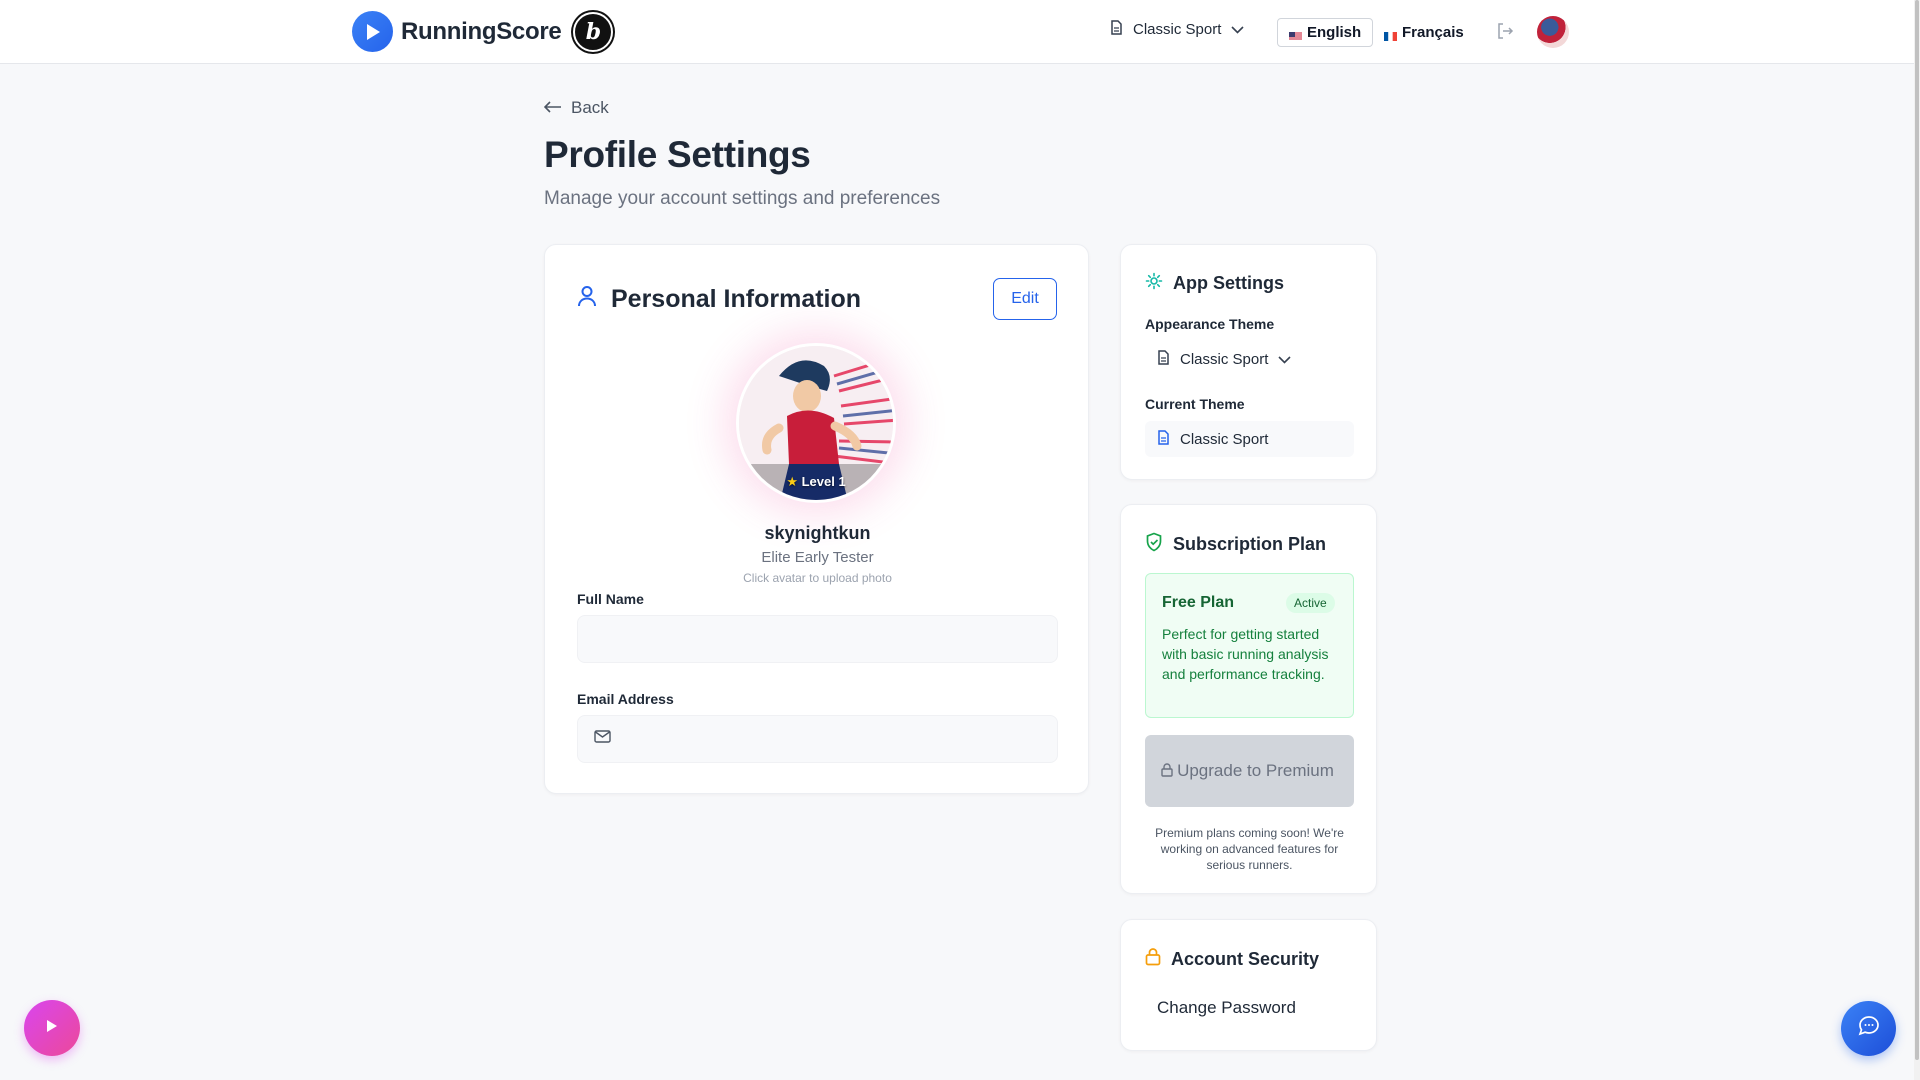 The height and width of the screenshot is (1080, 1920). What do you see at coordinates (832, 739) in the screenshot?
I see `email-input` at bounding box center [832, 739].